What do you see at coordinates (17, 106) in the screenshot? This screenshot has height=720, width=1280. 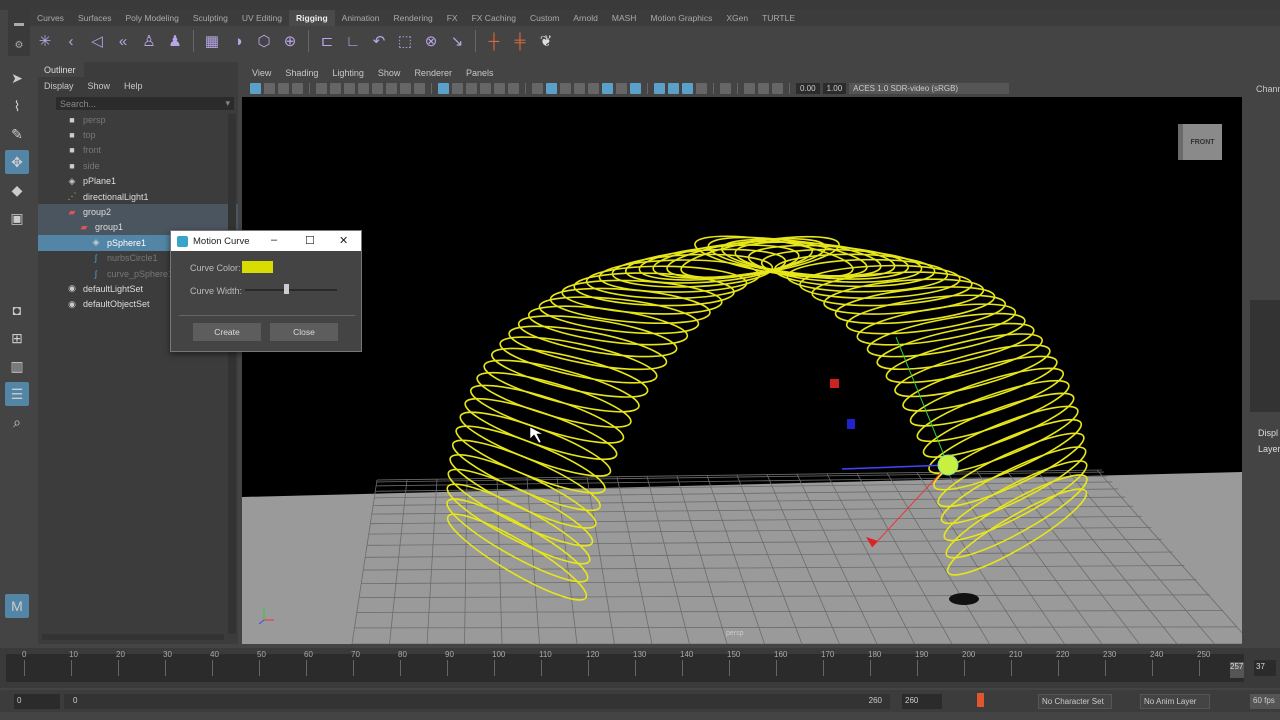 I see `lasso-tool-icon: ⌇` at bounding box center [17, 106].